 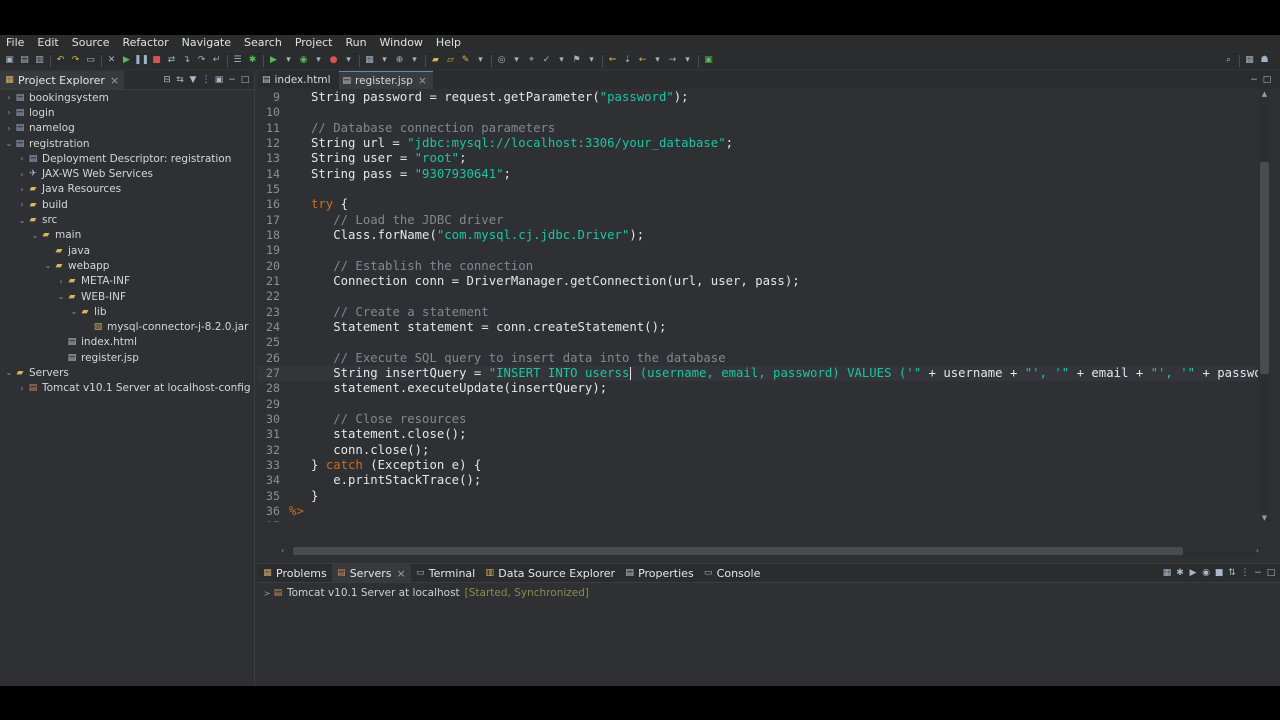 I want to click on search-dropdown-icon: ▾, so click(x=516, y=60).